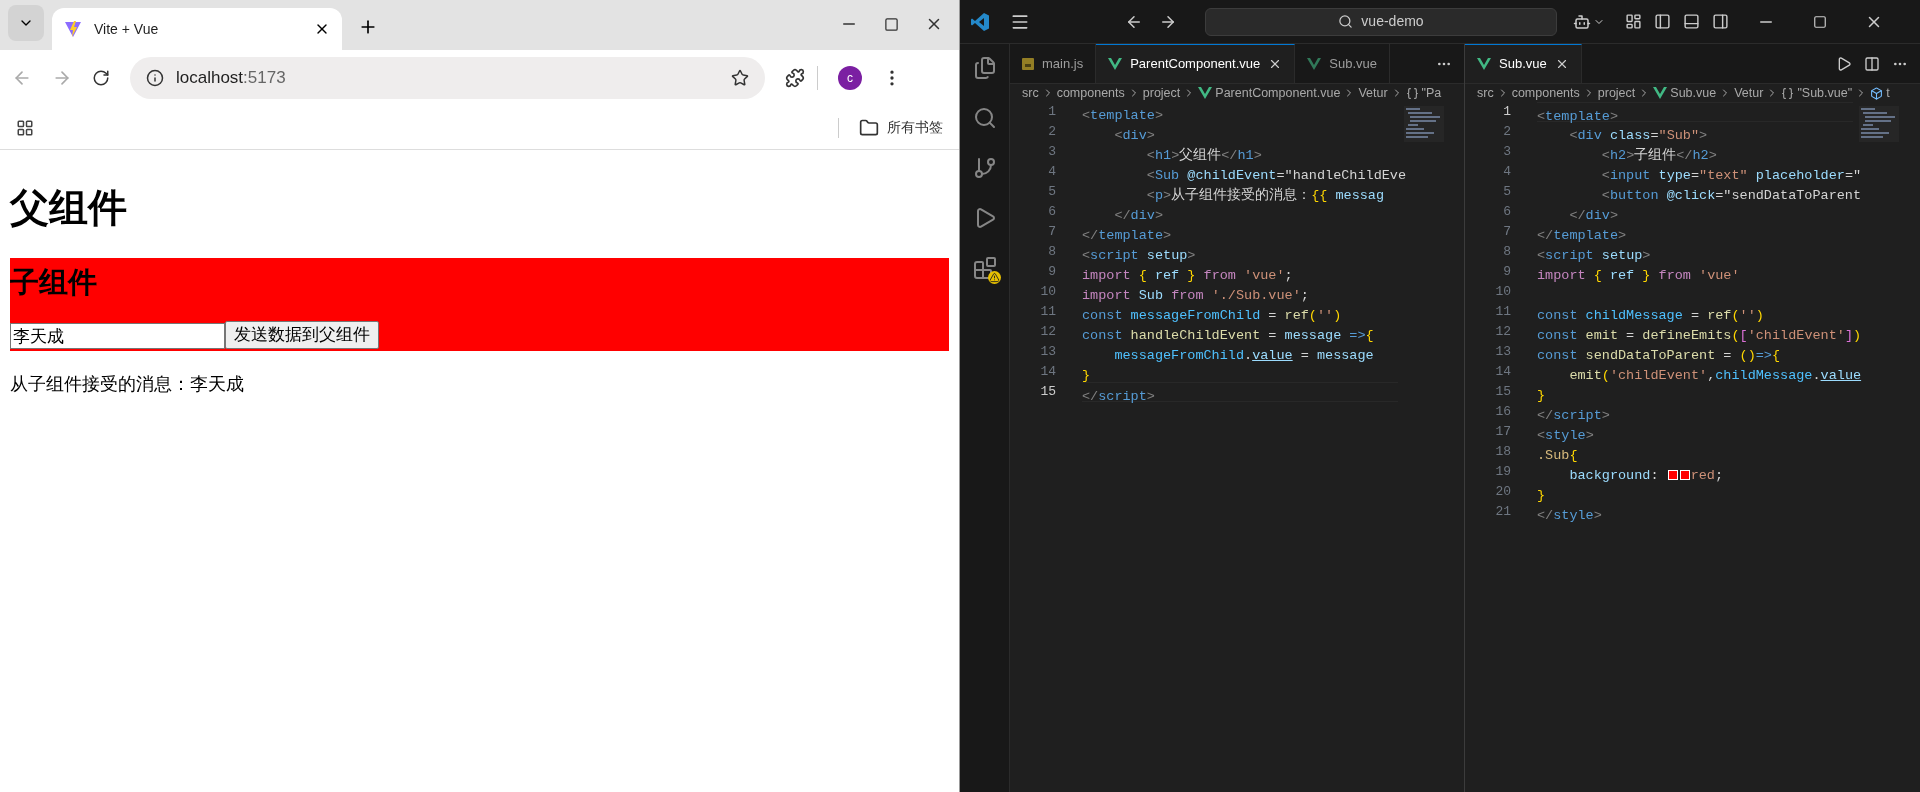 The image size is (1920, 792). What do you see at coordinates (1278, 93) in the screenshot?
I see `breadcrumb-item: ParentComponent.vue` at bounding box center [1278, 93].